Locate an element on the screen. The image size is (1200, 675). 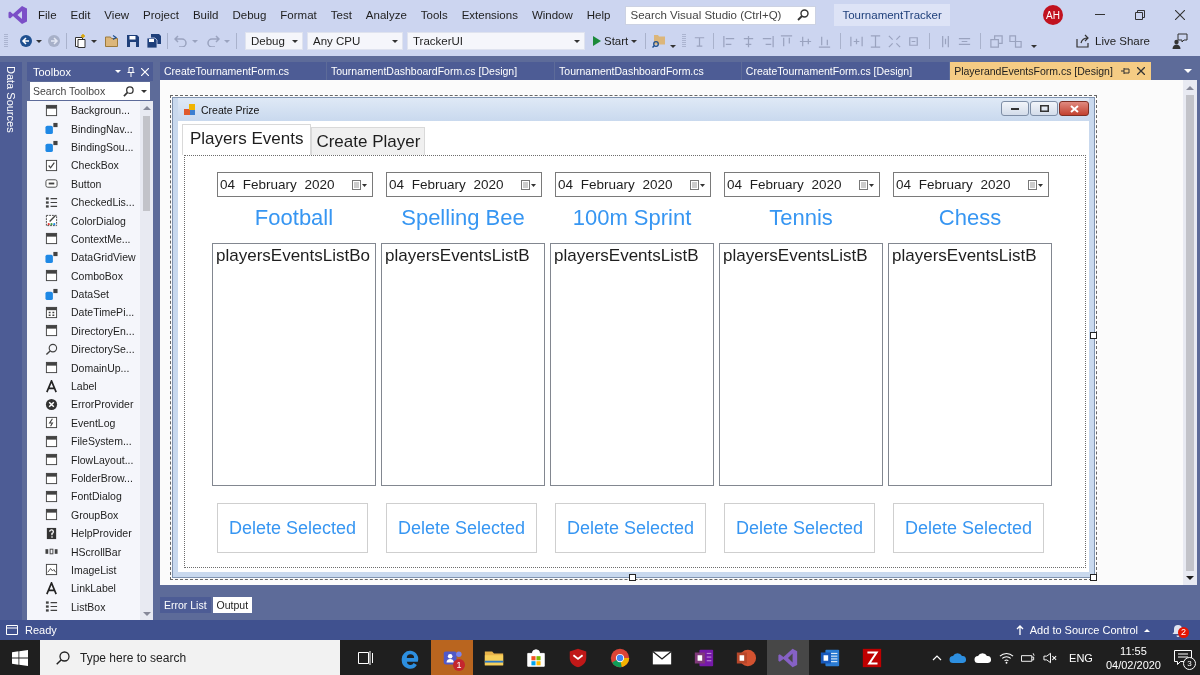
document-tab: TournamentDashboardForm.cs is located at coordinates (648, 71).